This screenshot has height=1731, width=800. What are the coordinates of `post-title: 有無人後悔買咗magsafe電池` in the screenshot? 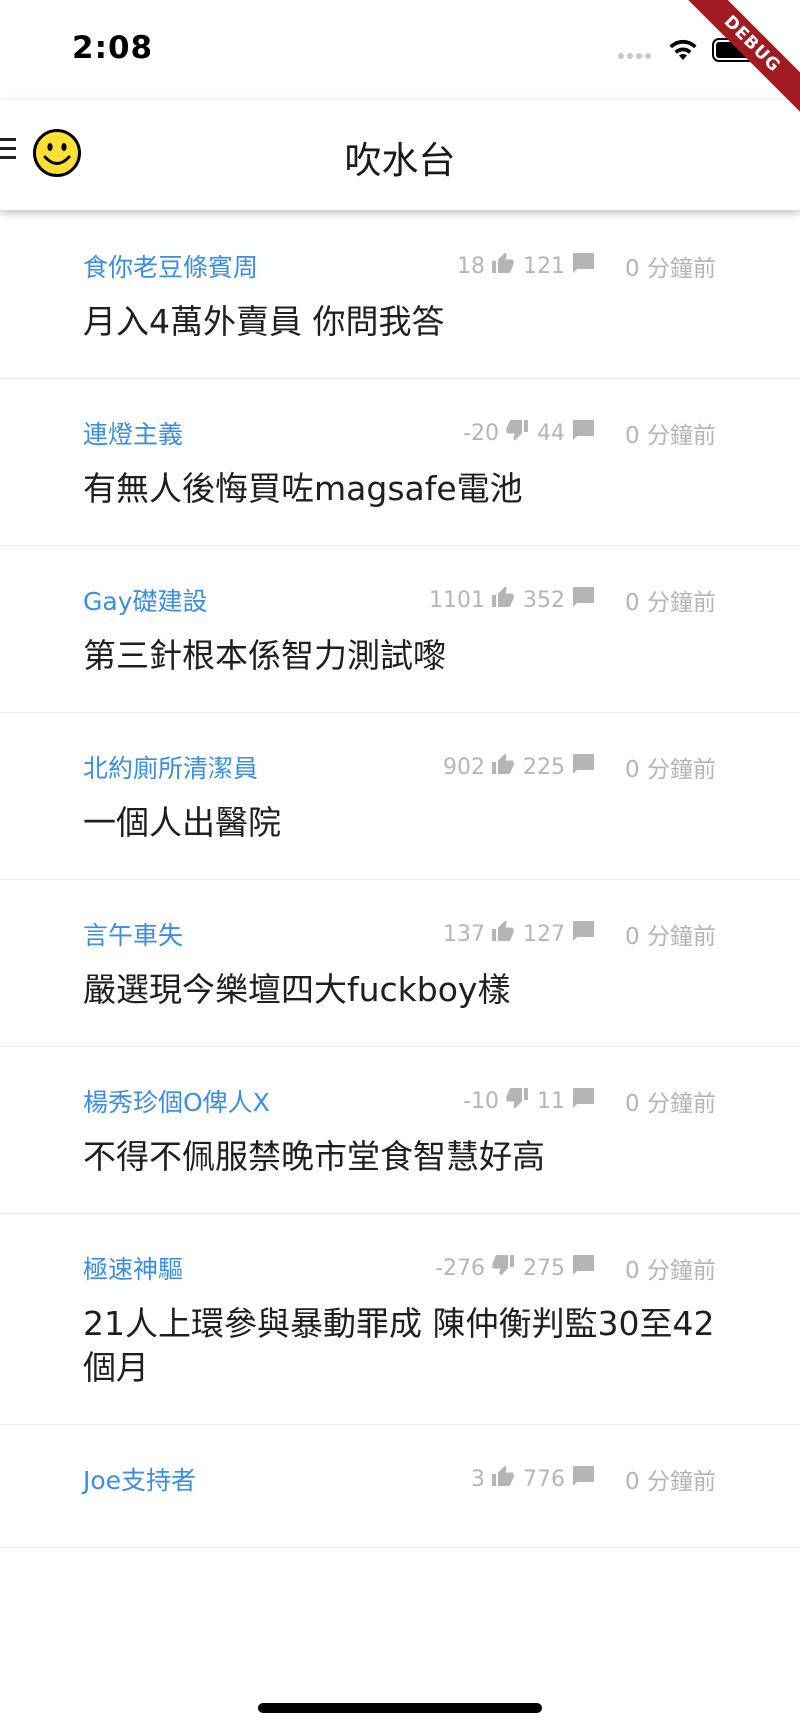 It's located at (303, 488).